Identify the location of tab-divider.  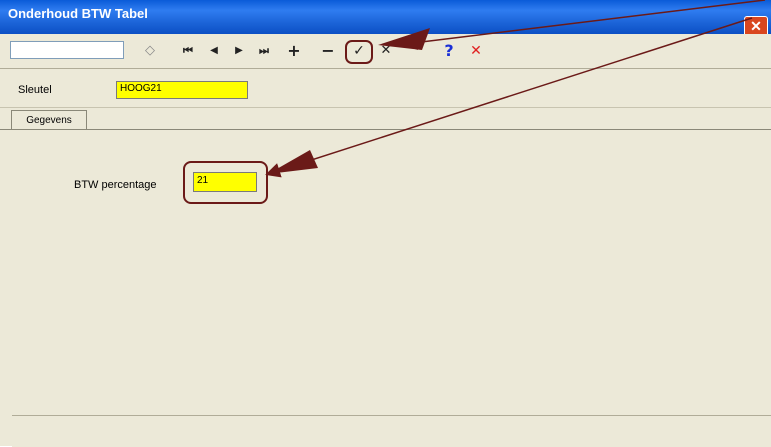
(385, 129).